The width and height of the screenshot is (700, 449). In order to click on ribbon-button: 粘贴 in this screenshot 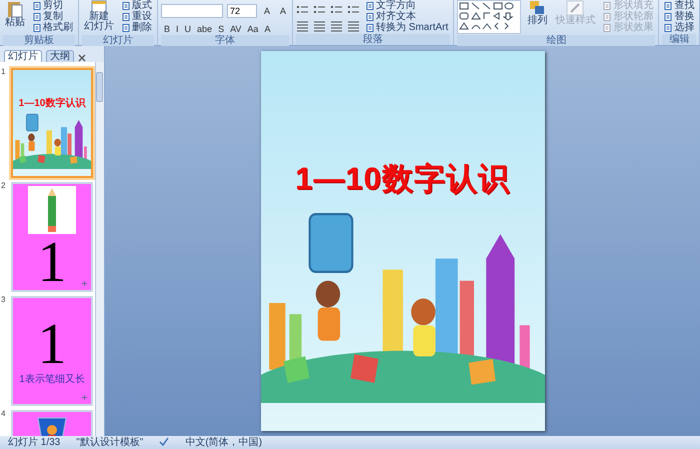, I will do `click(15, 17)`.